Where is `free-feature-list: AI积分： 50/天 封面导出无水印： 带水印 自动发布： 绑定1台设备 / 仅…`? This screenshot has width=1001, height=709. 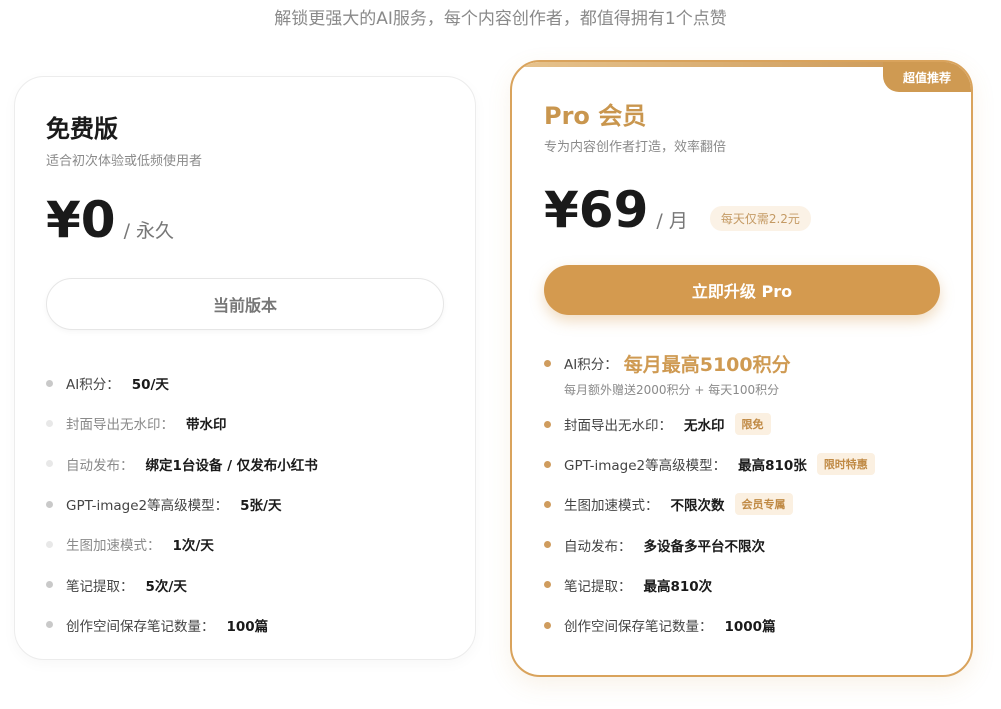
free-feature-list: AI积分： 50/天 封面导出无水印： 带水印 自动发布： 绑定1台设备 / 仅… is located at coordinates (182, 504).